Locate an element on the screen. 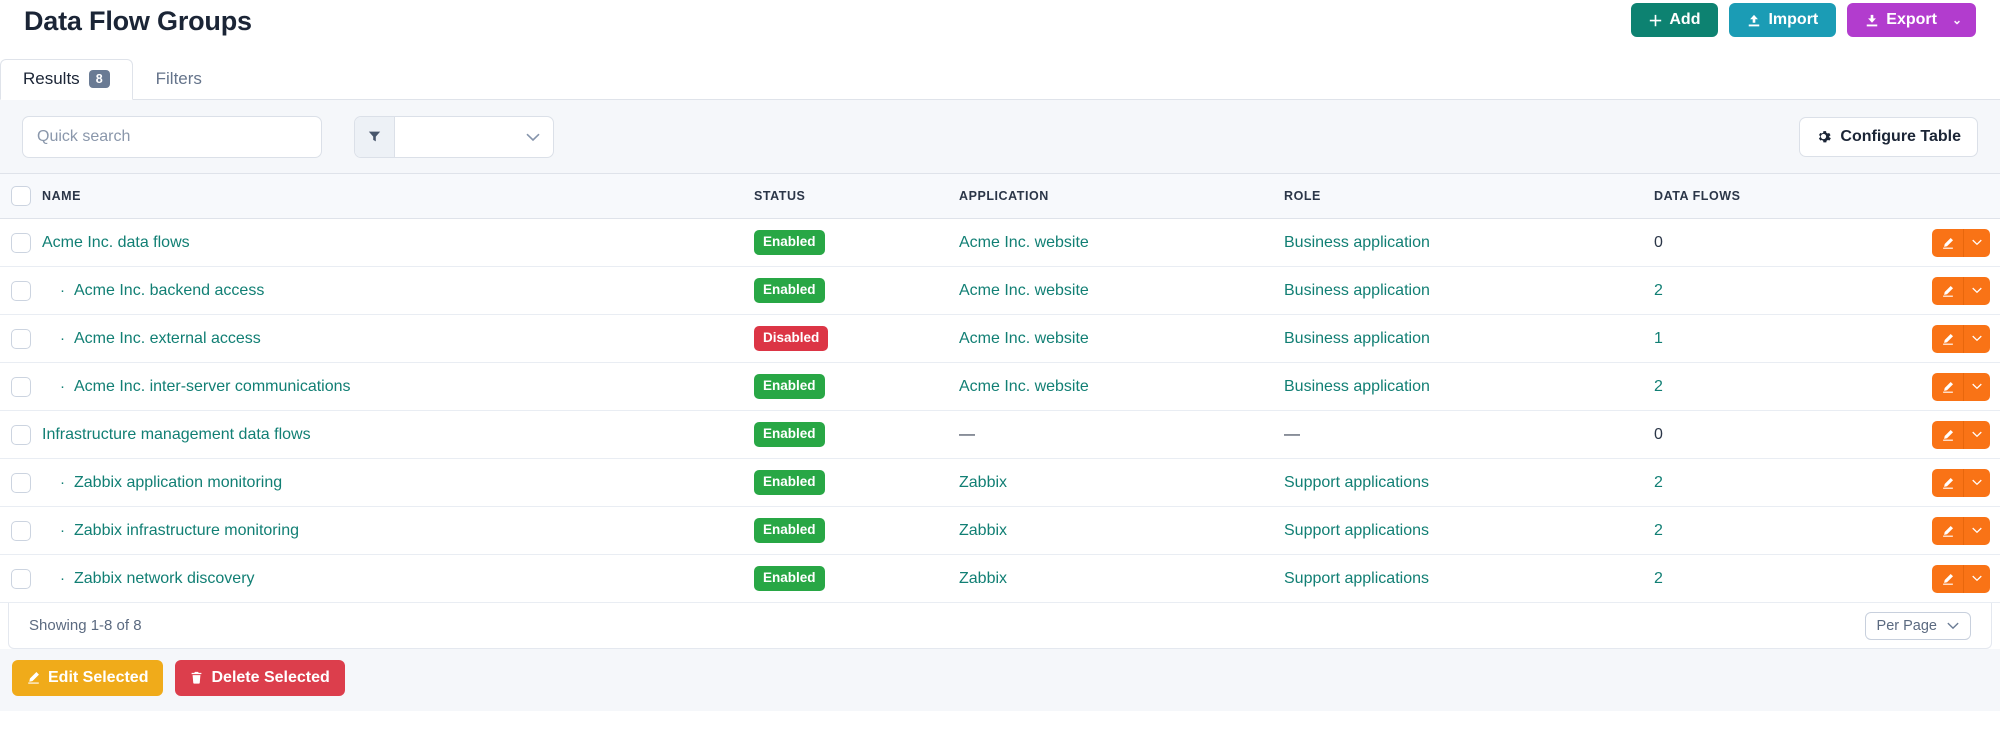 The width and height of the screenshot is (2000, 743). group-name-link: Zabbix infrastructure monitoring is located at coordinates (186, 531).